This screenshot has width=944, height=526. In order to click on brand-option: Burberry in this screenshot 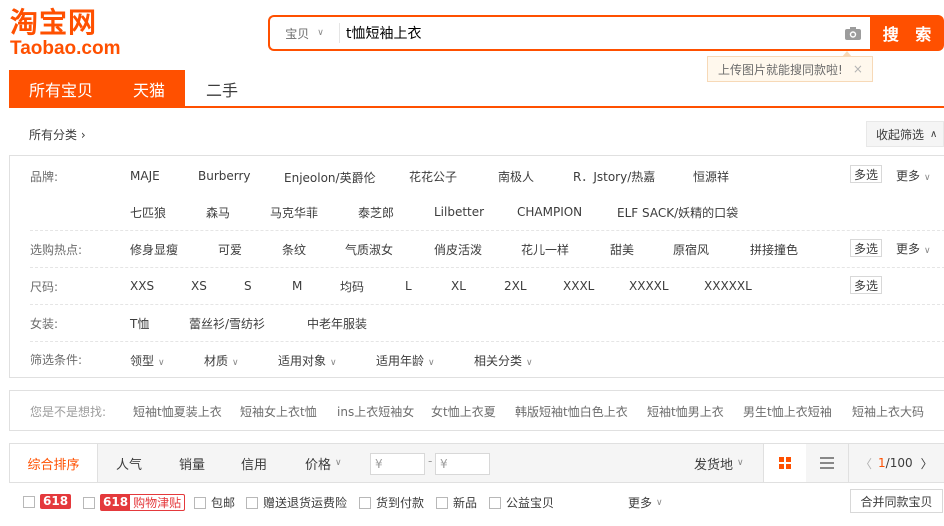, I will do `click(224, 176)`.